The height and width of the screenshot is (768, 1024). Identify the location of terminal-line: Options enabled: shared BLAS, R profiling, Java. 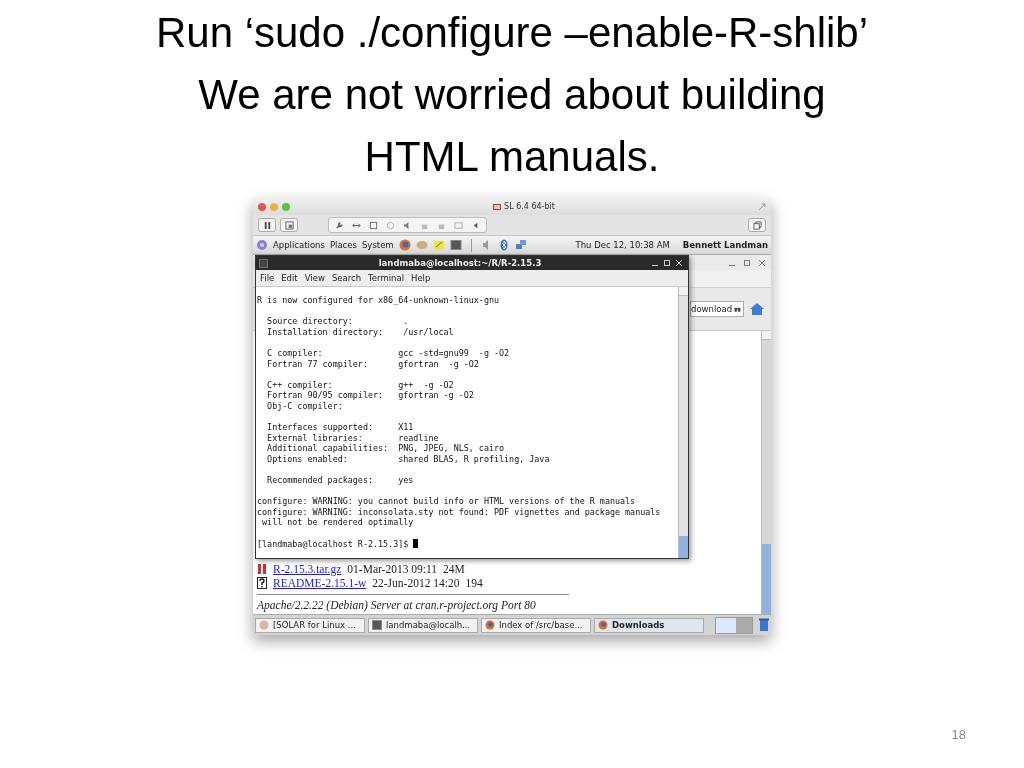
(408, 459).